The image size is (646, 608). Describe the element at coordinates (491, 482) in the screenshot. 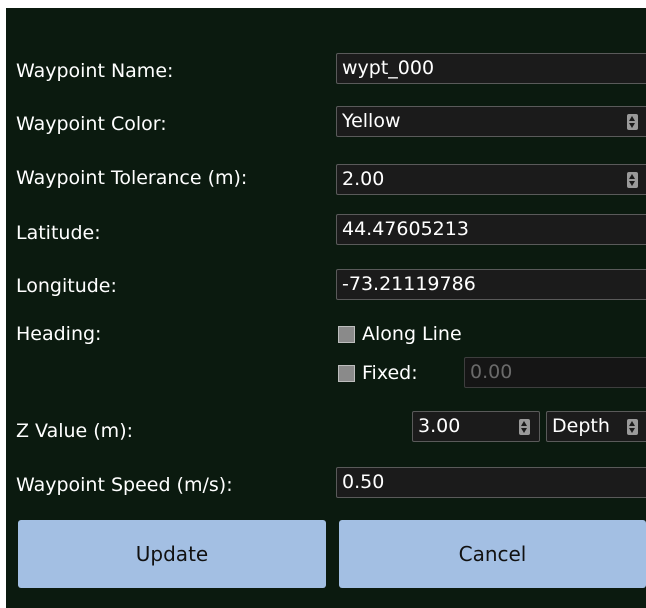

I see `waypoint-speed-input: 0.50` at that location.